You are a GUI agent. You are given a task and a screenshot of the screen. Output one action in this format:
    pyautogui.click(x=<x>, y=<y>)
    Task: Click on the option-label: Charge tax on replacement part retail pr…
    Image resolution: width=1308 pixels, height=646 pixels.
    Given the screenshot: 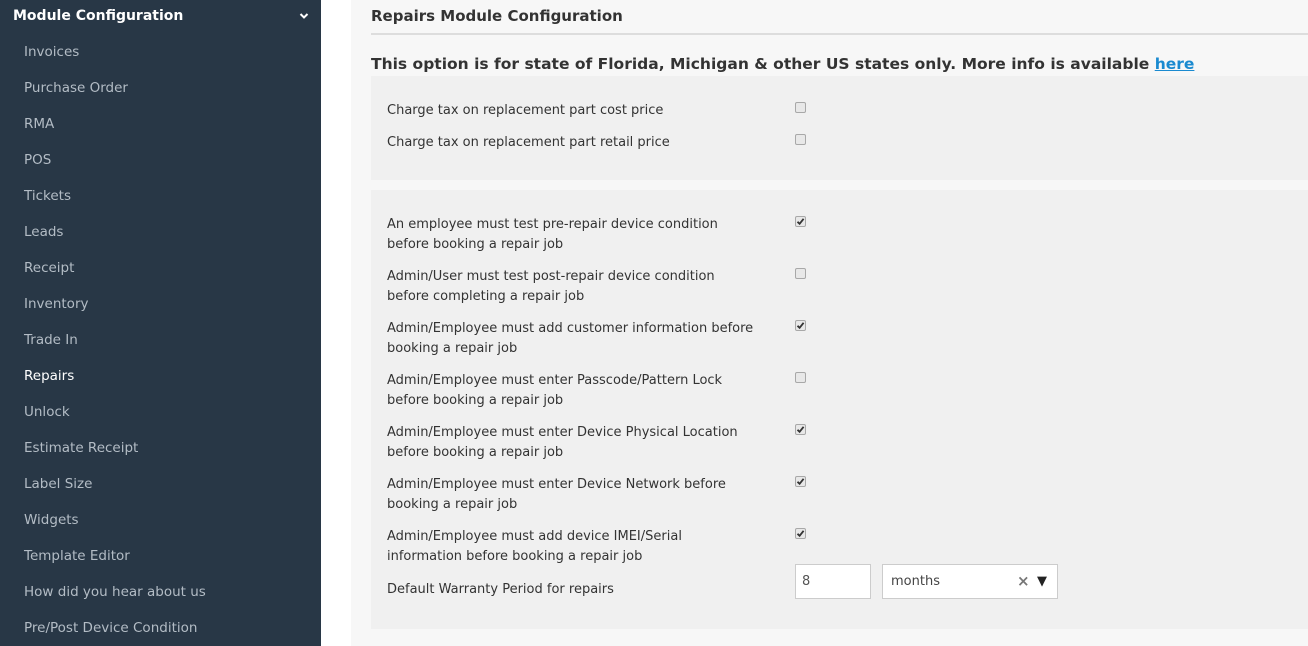 What is the action you would take?
    pyautogui.click(x=528, y=142)
    